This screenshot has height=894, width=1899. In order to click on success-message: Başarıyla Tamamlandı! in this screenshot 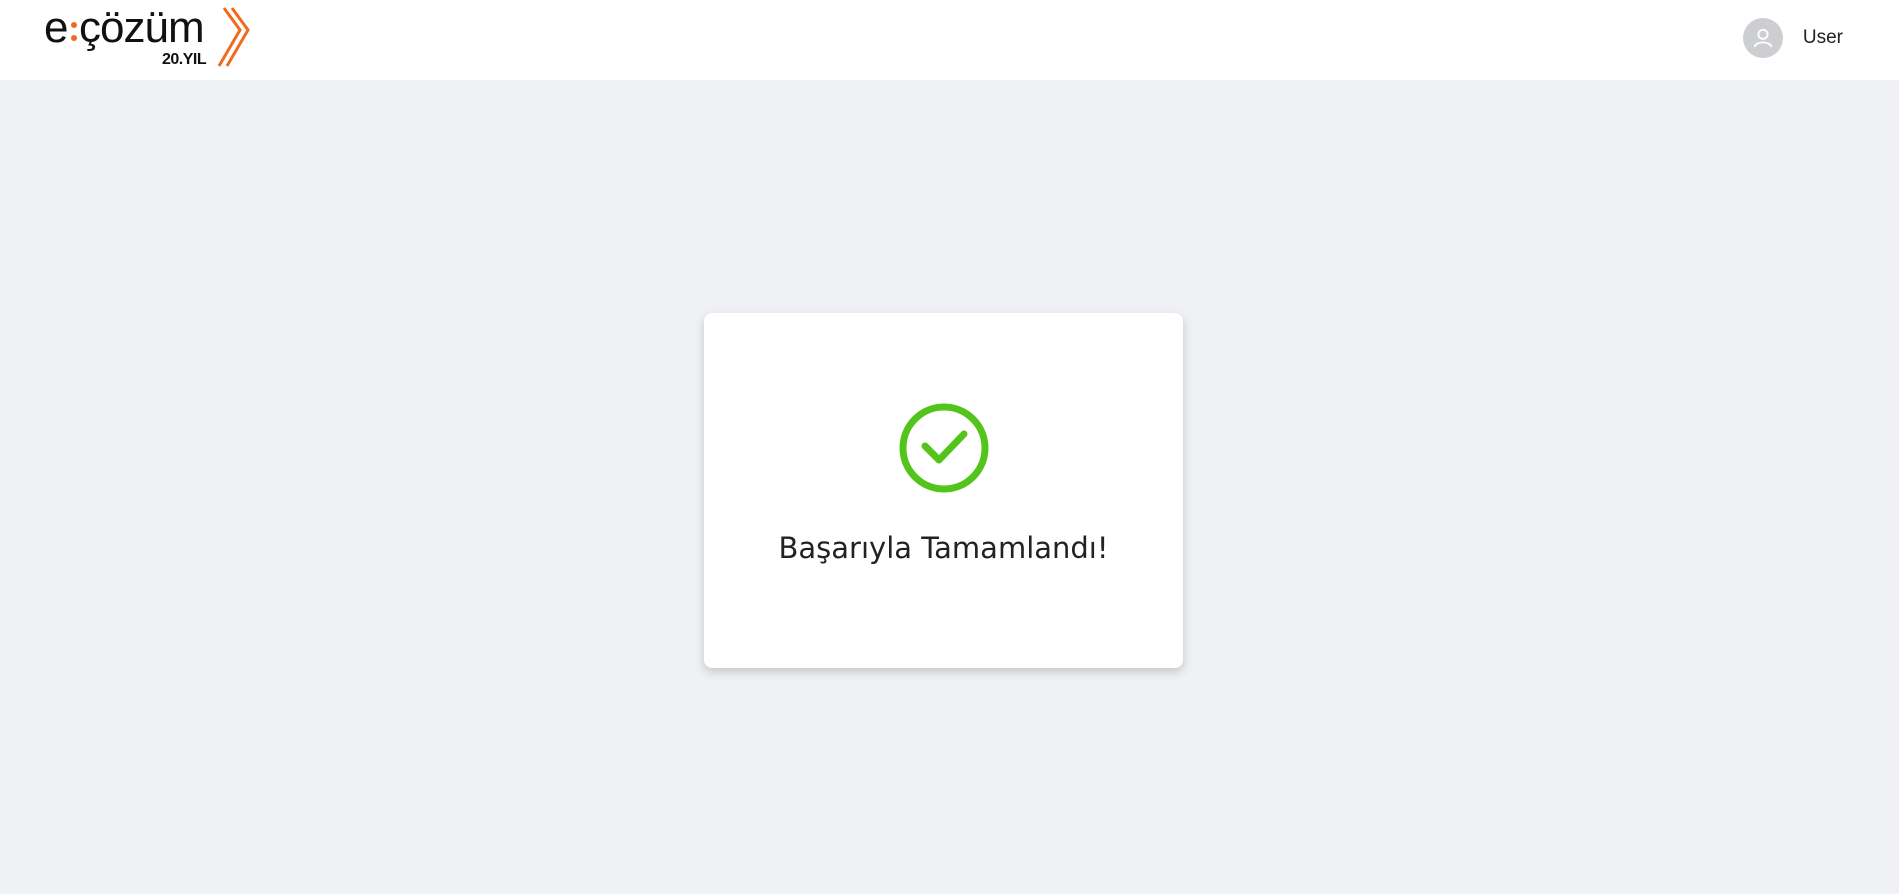, I will do `click(943, 548)`.